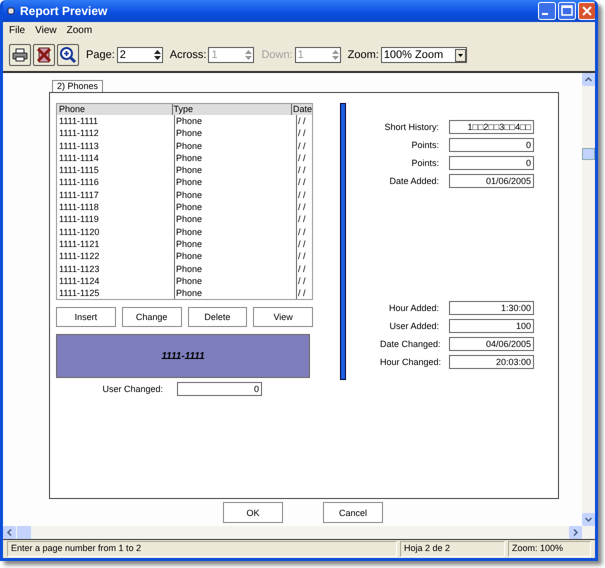  What do you see at coordinates (114, 109) in the screenshot?
I see `column-header: Phone` at bounding box center [114, 109].